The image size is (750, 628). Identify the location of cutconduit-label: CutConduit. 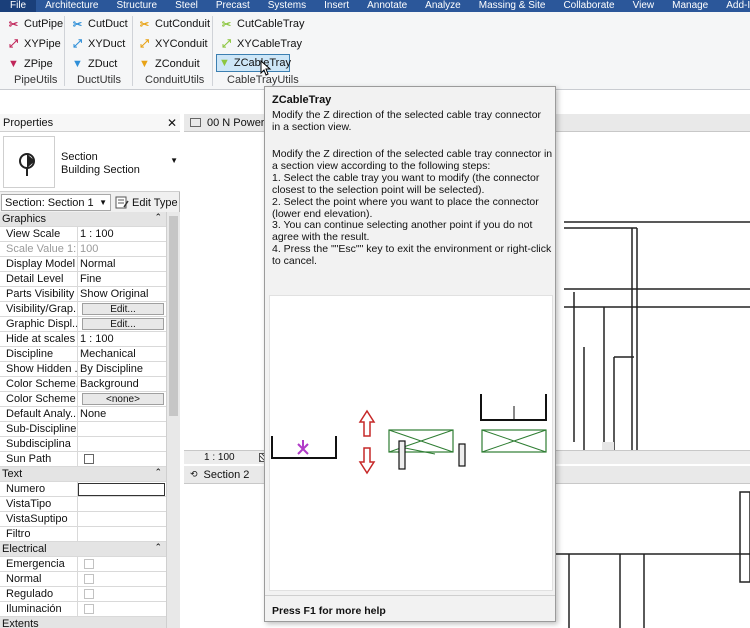
(183, 24).